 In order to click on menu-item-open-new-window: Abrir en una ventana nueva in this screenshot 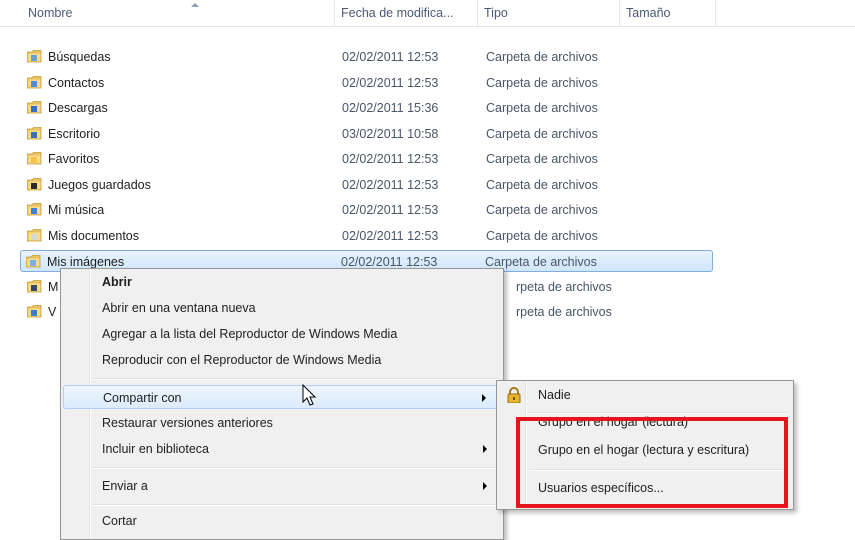, I will do `click(281, 308)`.